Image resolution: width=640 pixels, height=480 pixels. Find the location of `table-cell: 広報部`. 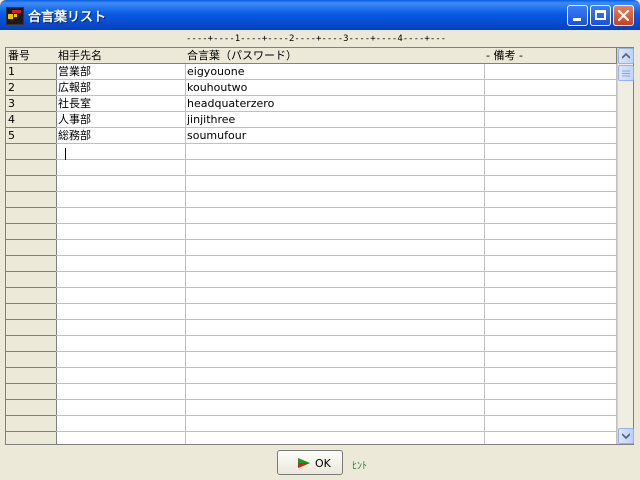

table-cell: 広報部 is located at coordinates (121, 88).